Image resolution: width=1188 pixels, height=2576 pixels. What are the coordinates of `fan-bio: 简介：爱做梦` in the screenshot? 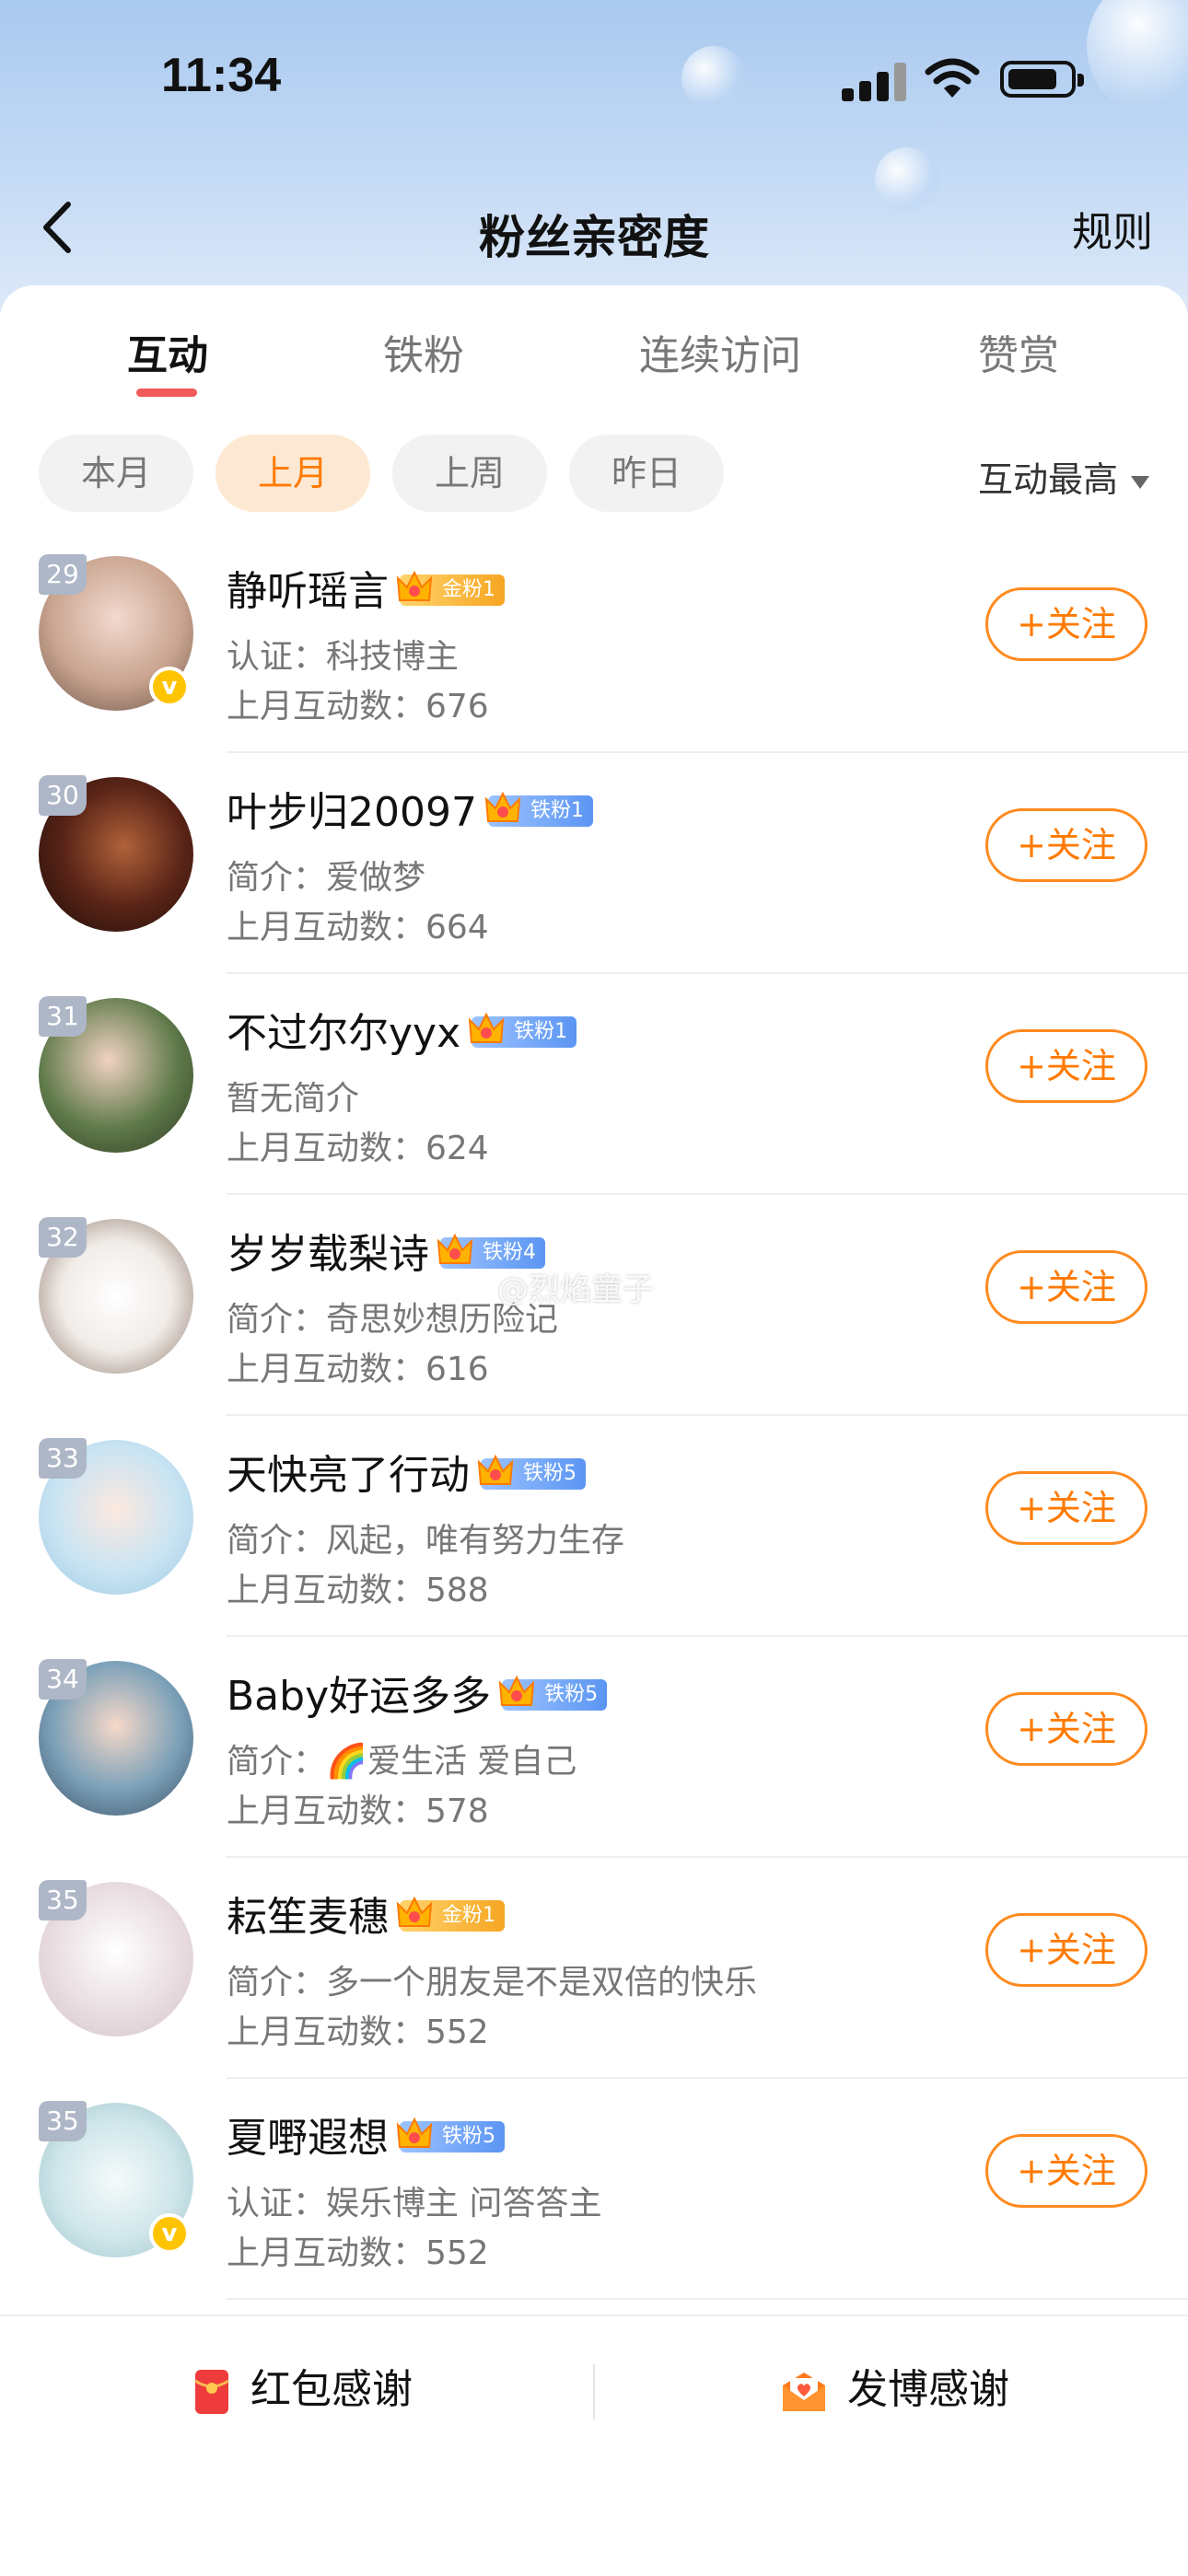 It's located at (326, 878).